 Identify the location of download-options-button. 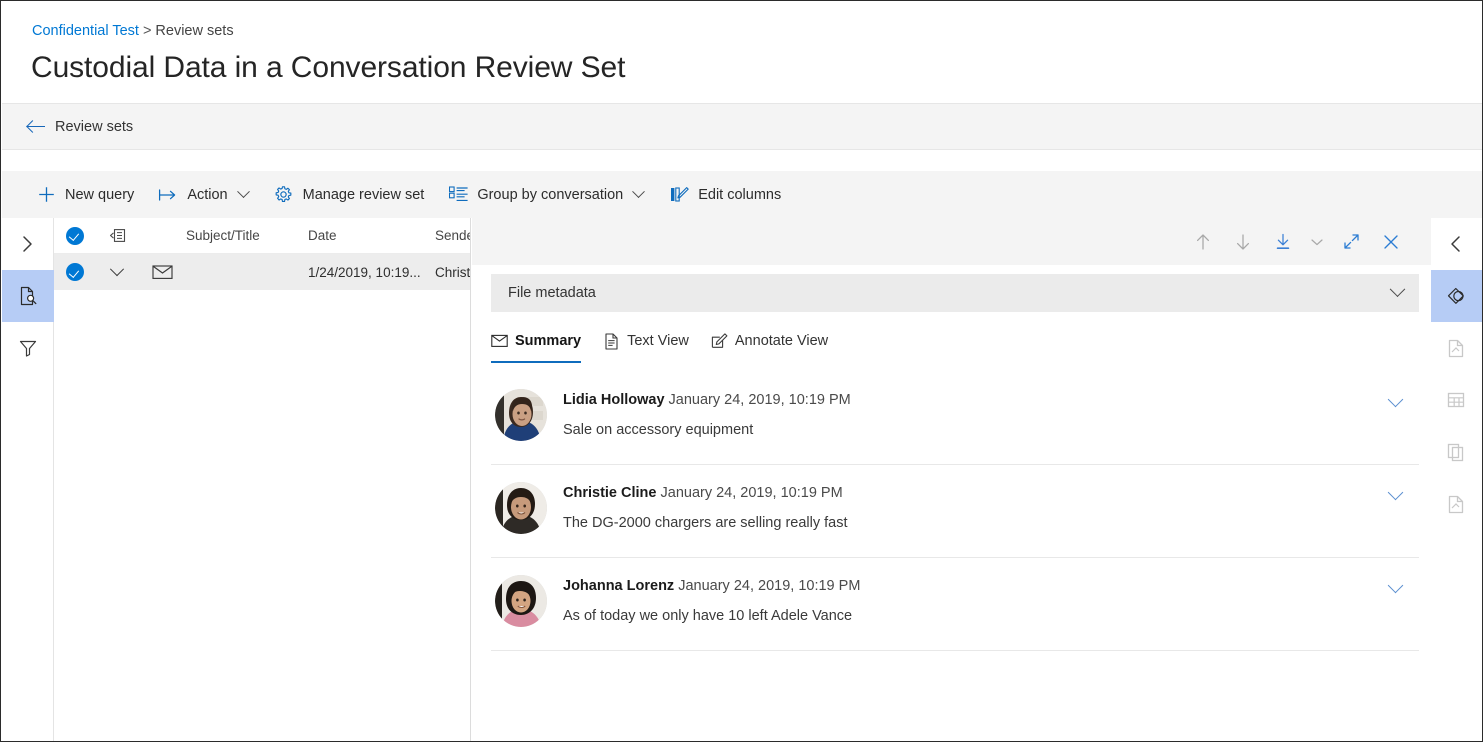
(1317, 242).